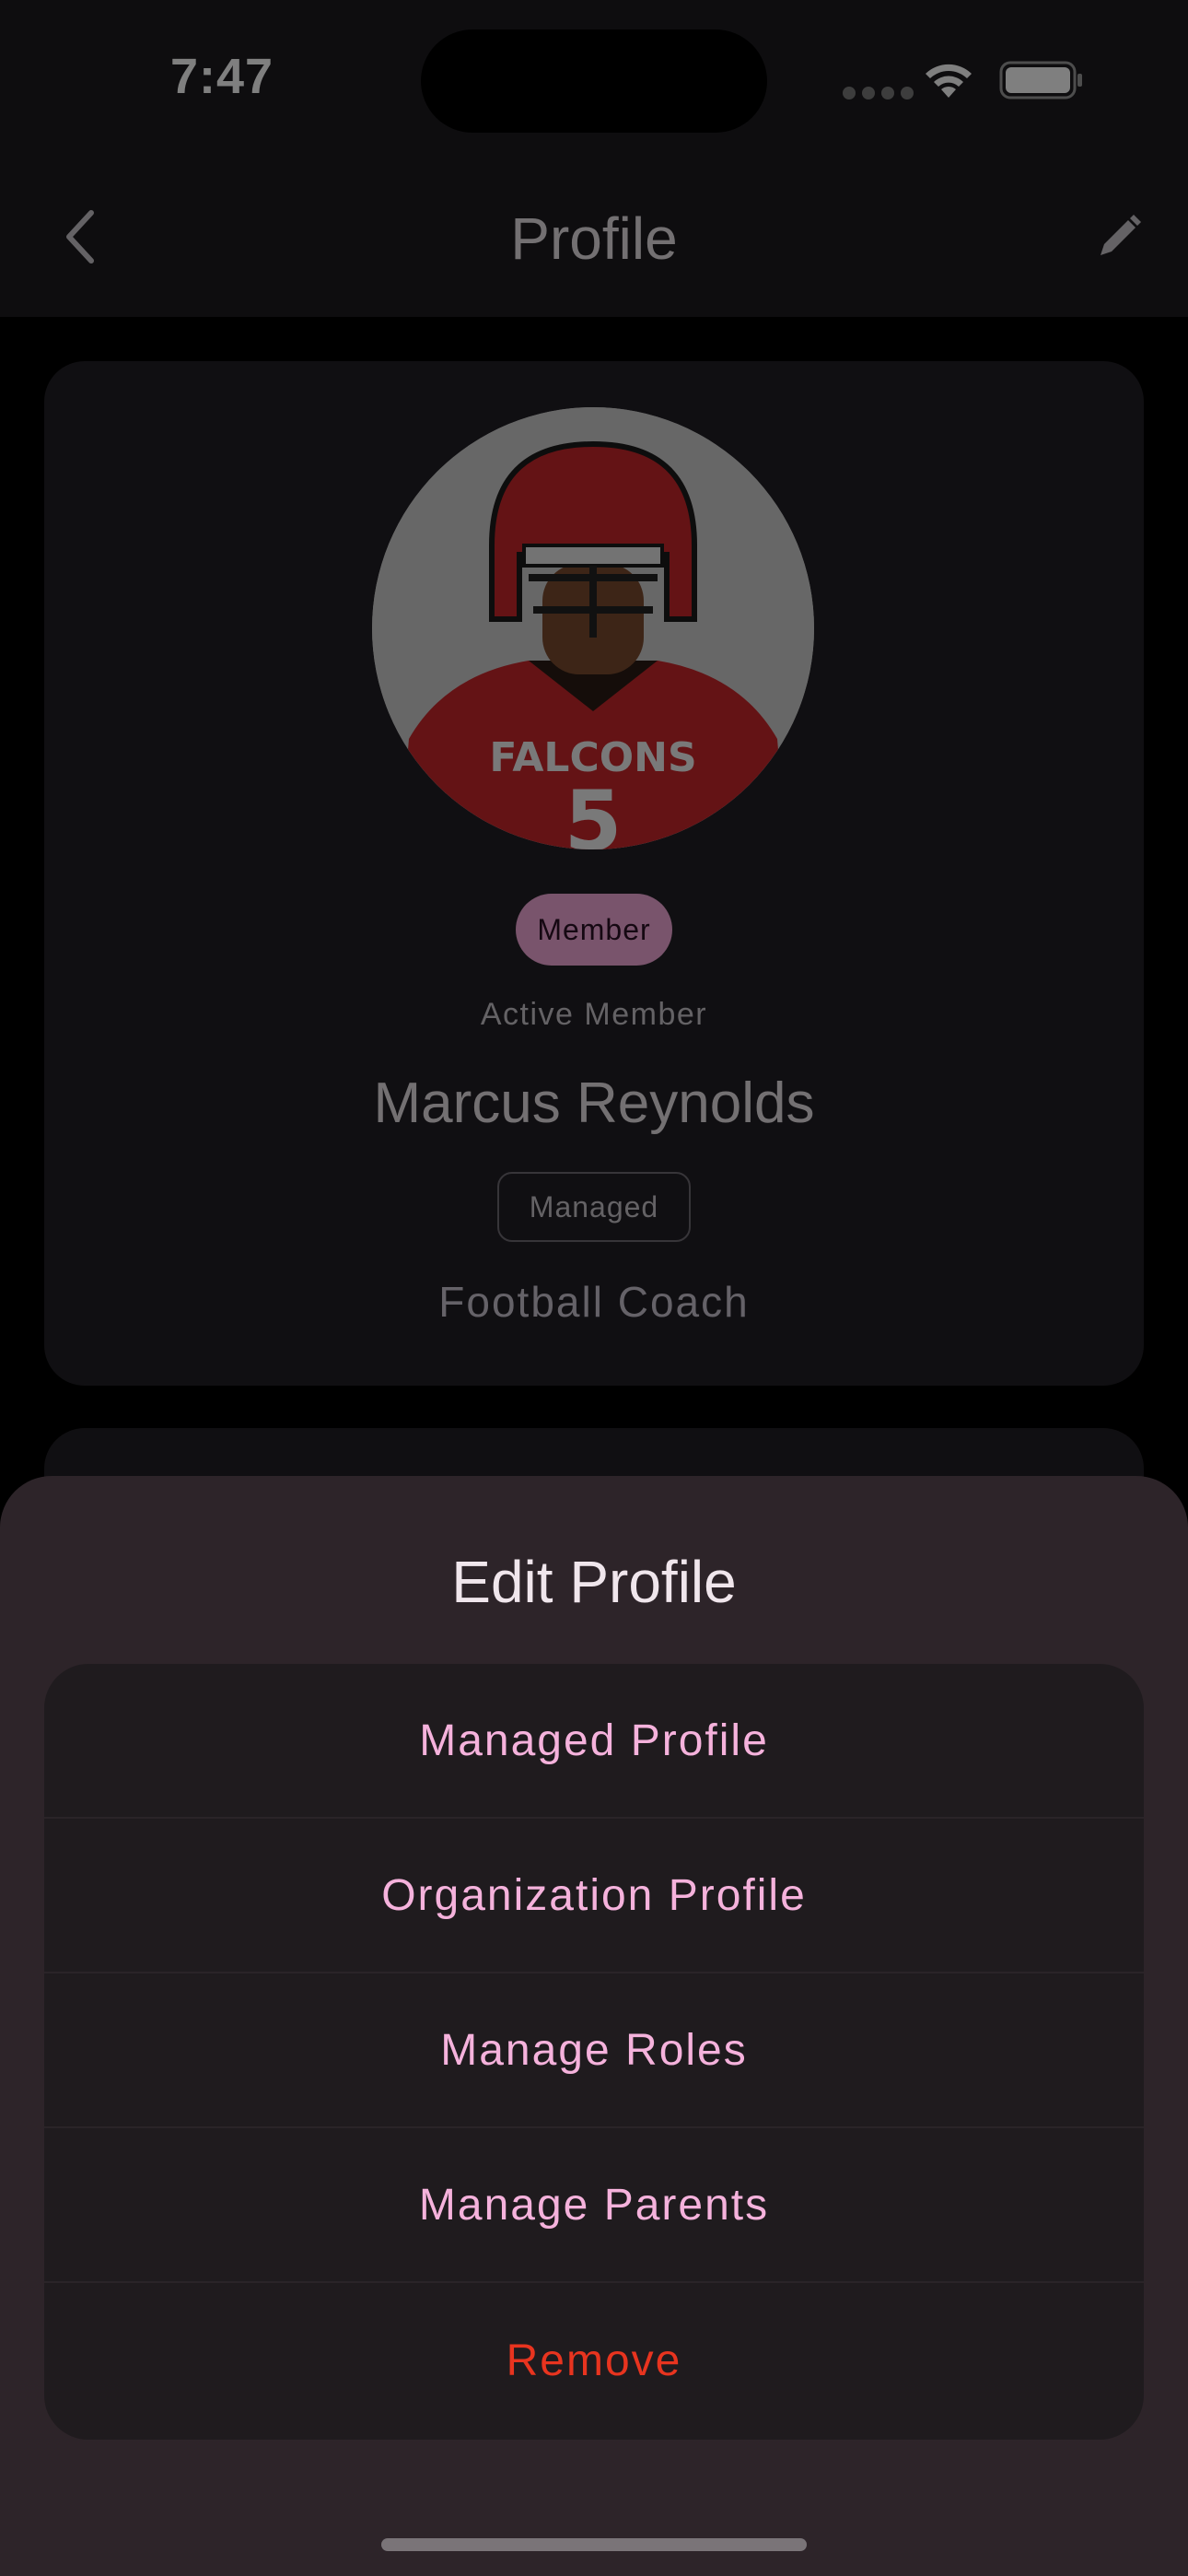  Describe the element at coordinates (594, 2544) in the screenshot. I see `home-indicator` at that location.